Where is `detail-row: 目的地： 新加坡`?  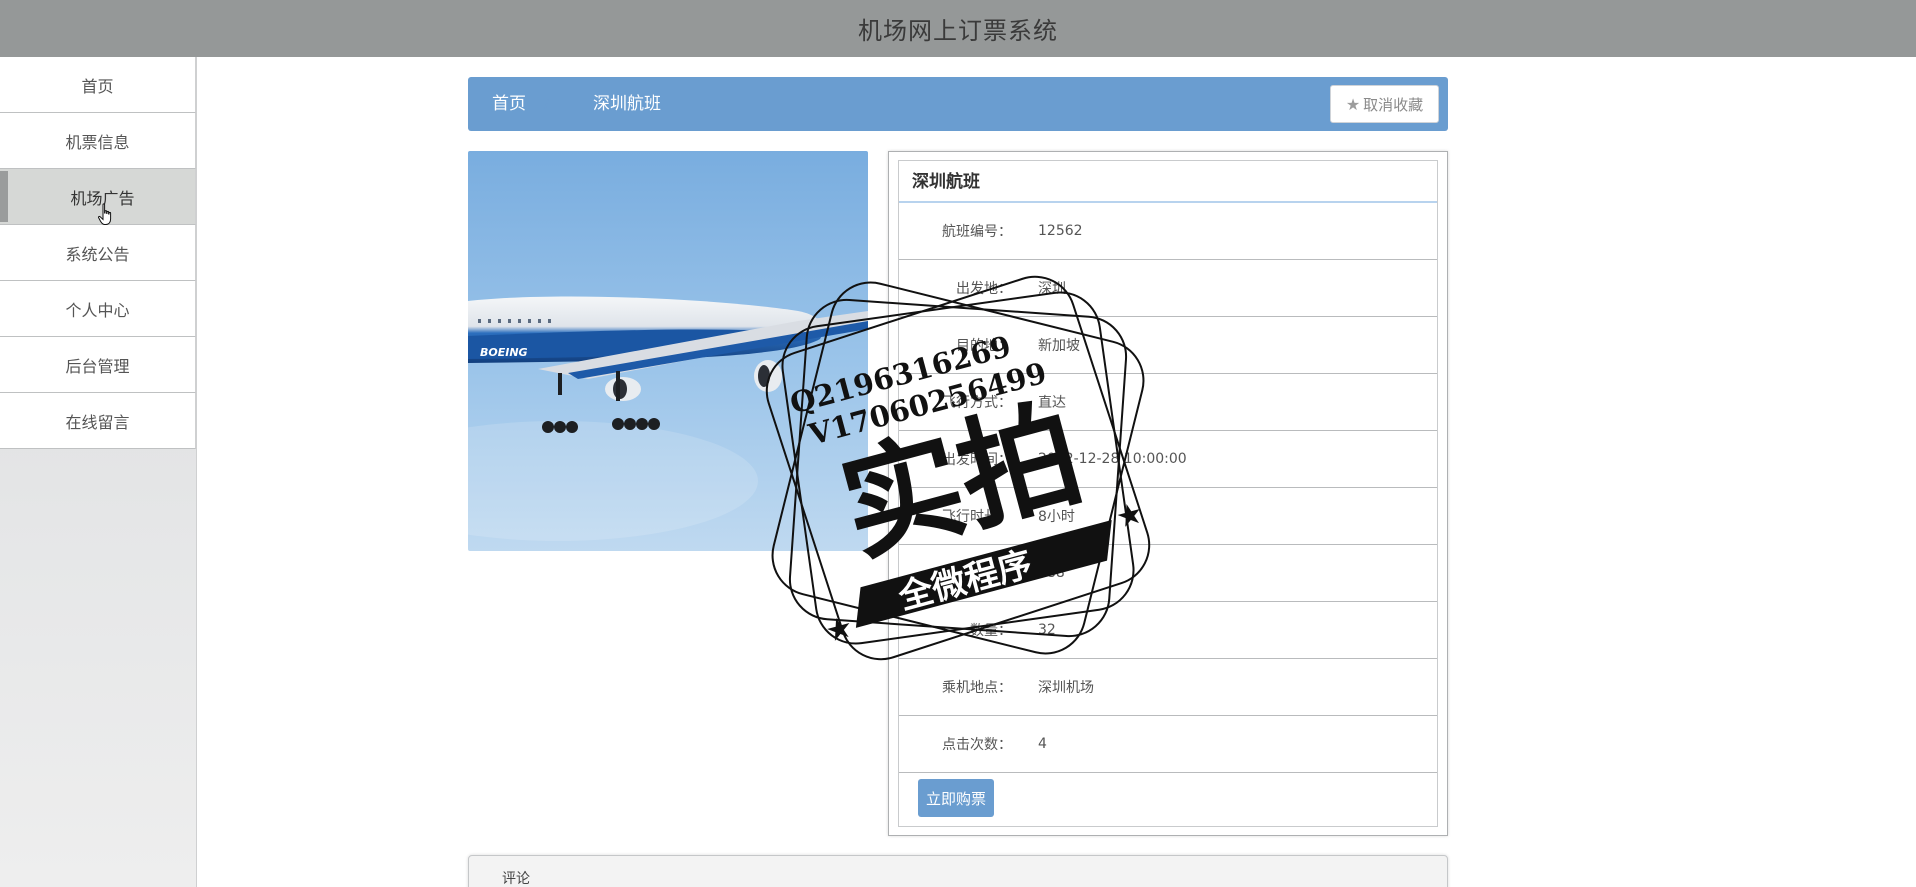
detail-row: 目的地： 新加坡 is located at coordinates (1168, 345).